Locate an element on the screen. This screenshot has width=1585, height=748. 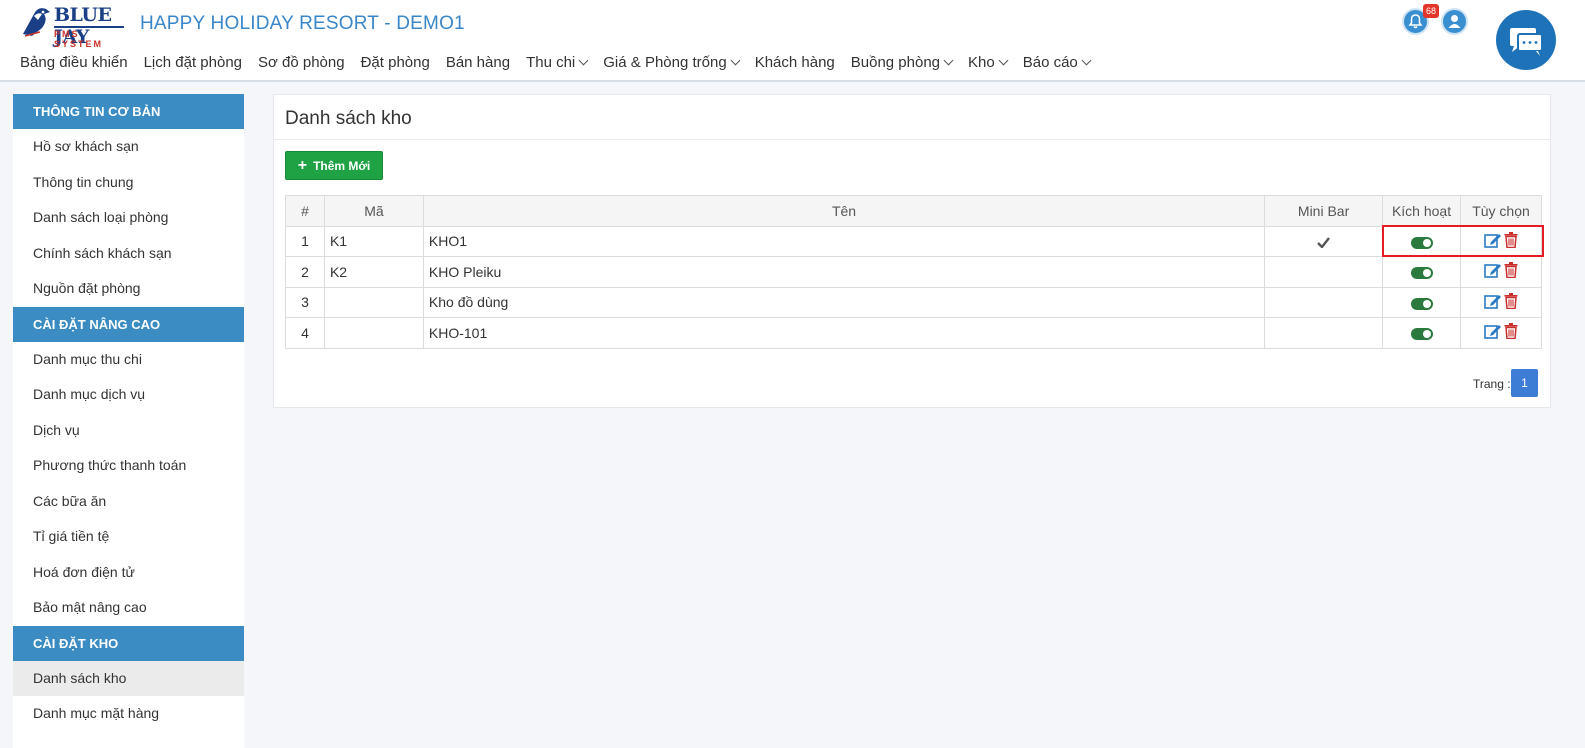
sidebar-item: Bảo mật nâng cao is located at coordinates (128, 608).